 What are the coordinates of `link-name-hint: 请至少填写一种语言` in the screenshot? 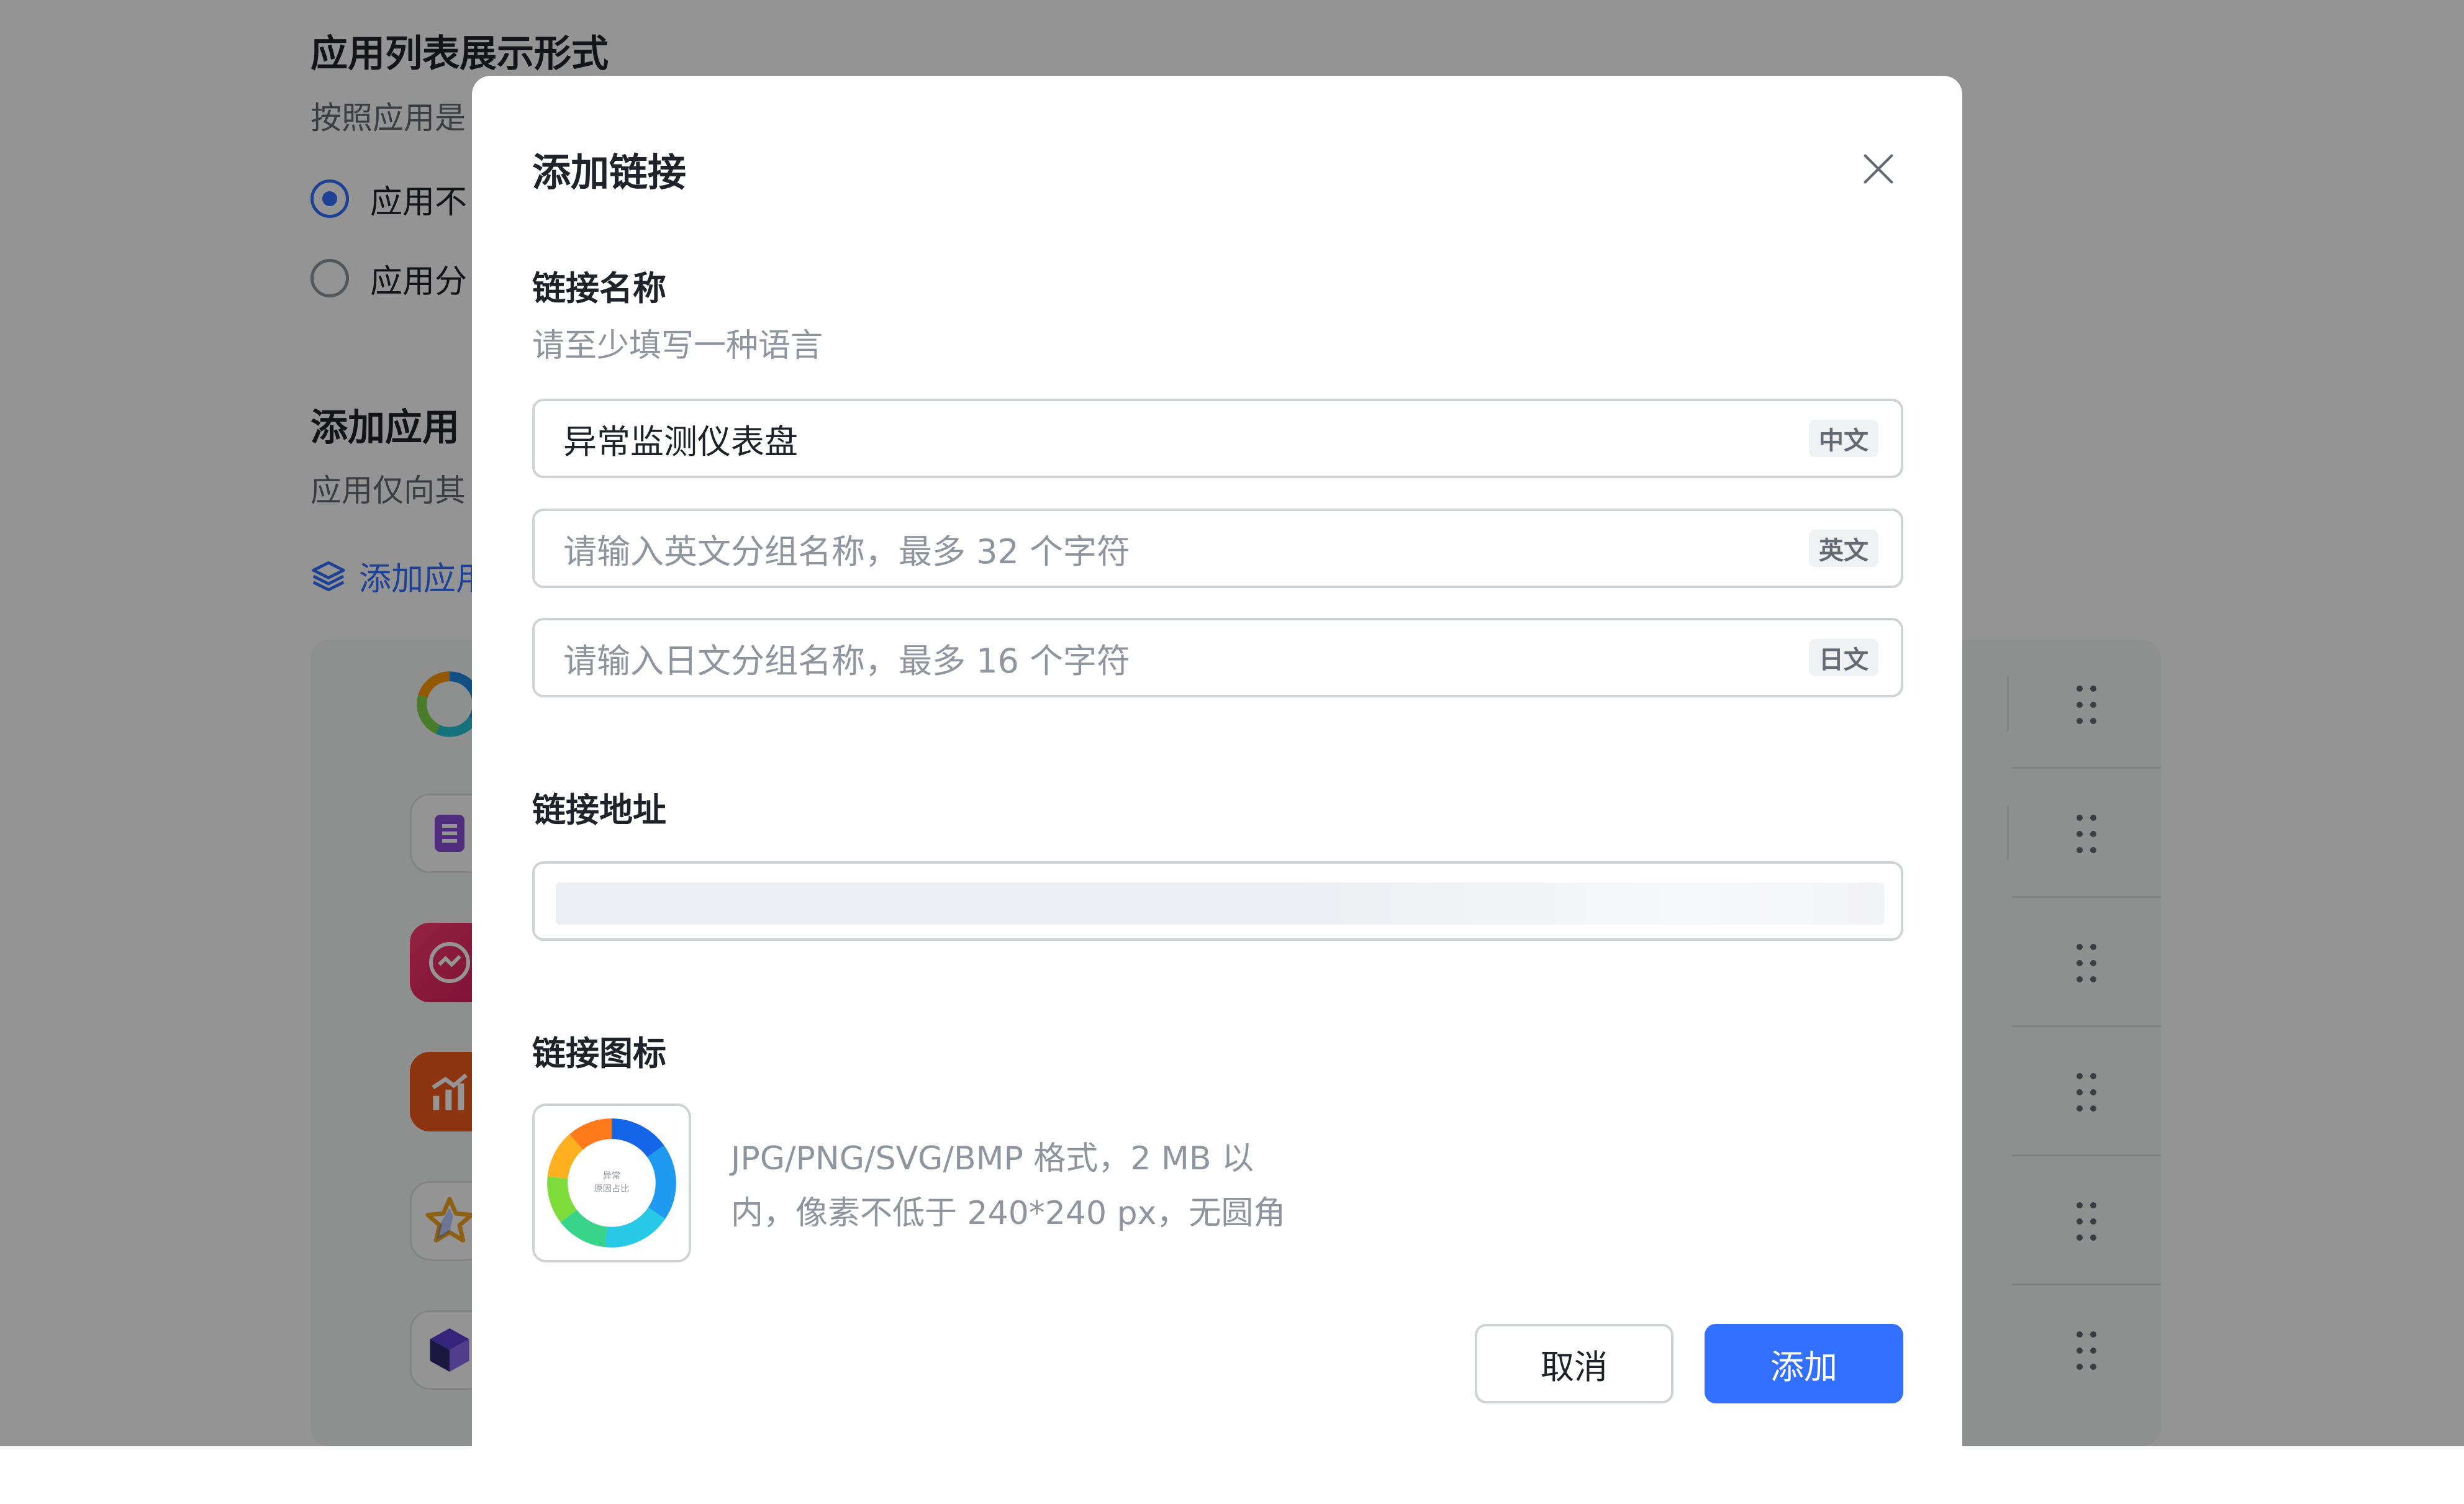 It's located at (678, 346).